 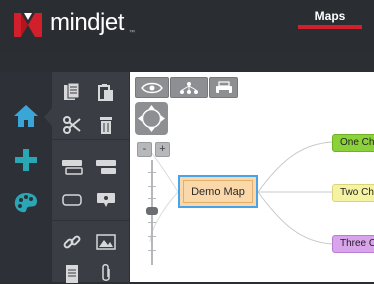 What do you see at coordinates (162, 149) in the screenshot?
I see `zoom-in-button: +` at bounding box center [162, 149].